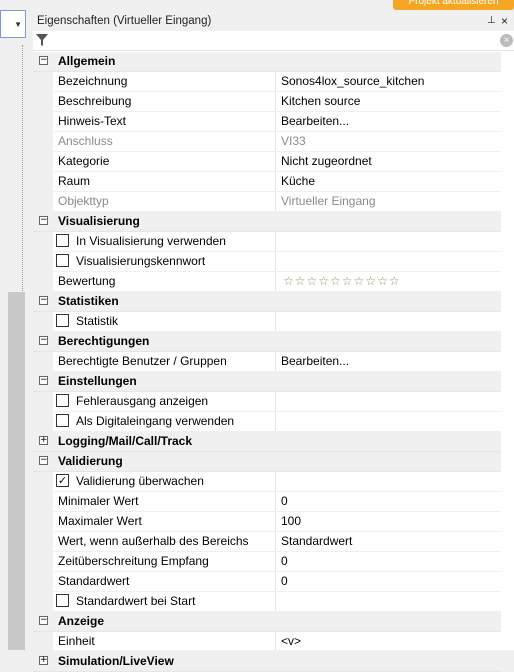 This screenshot has height=672, width=514. Describe the element at coordinates (267, 62) in the screenshot. I see `category-row: − Allgemein` at that location.